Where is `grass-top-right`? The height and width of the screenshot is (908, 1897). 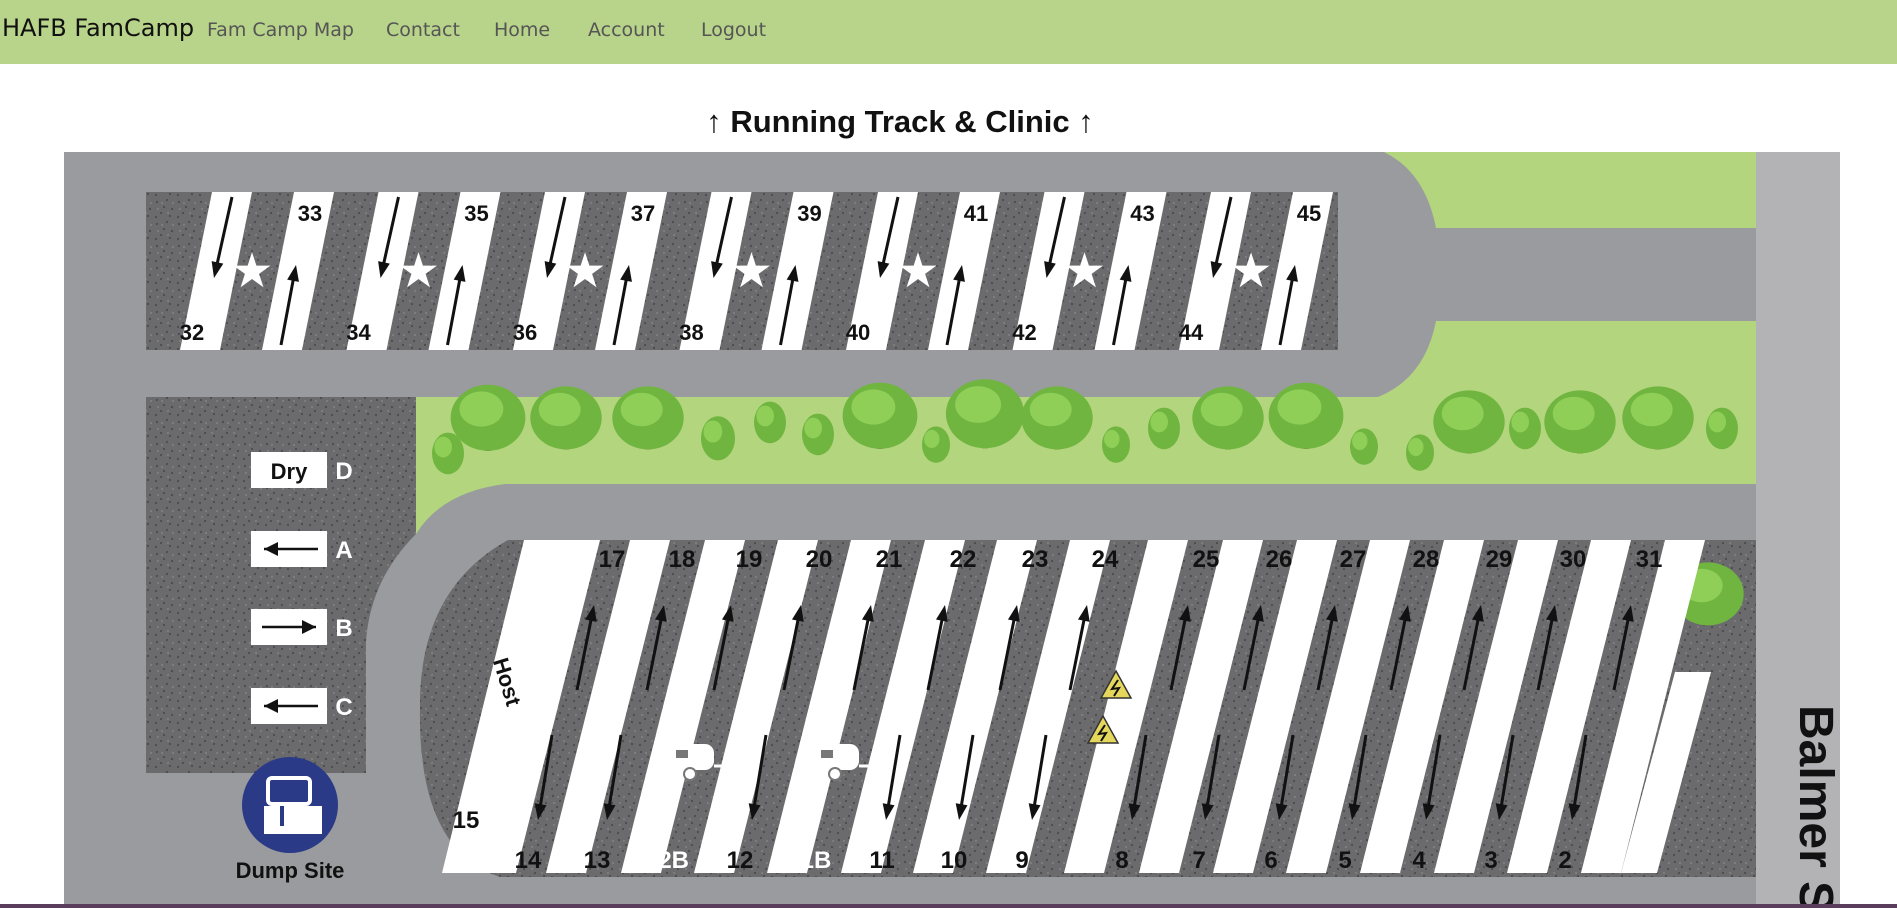 grass-top-right is located at coordinates (1570, 190).